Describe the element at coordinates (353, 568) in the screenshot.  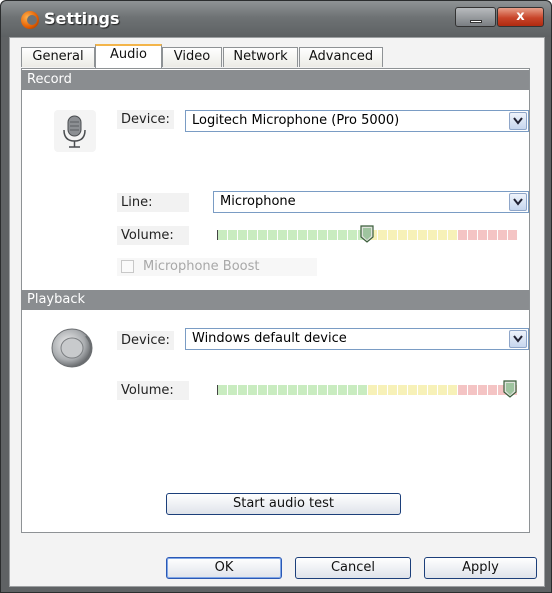
I see `cancel-button: Cancel` at that location.